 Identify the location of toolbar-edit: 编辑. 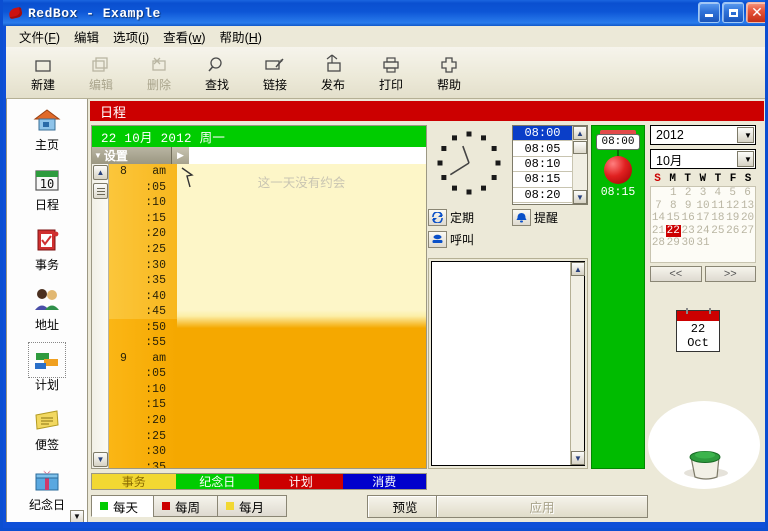
(101, 72).